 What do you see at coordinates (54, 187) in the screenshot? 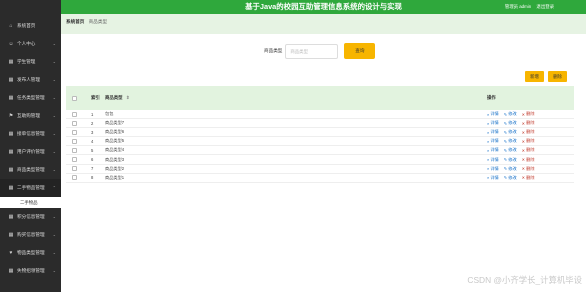
I see `chevron-up-icon: ⌃` at bounding box center [54, 187].